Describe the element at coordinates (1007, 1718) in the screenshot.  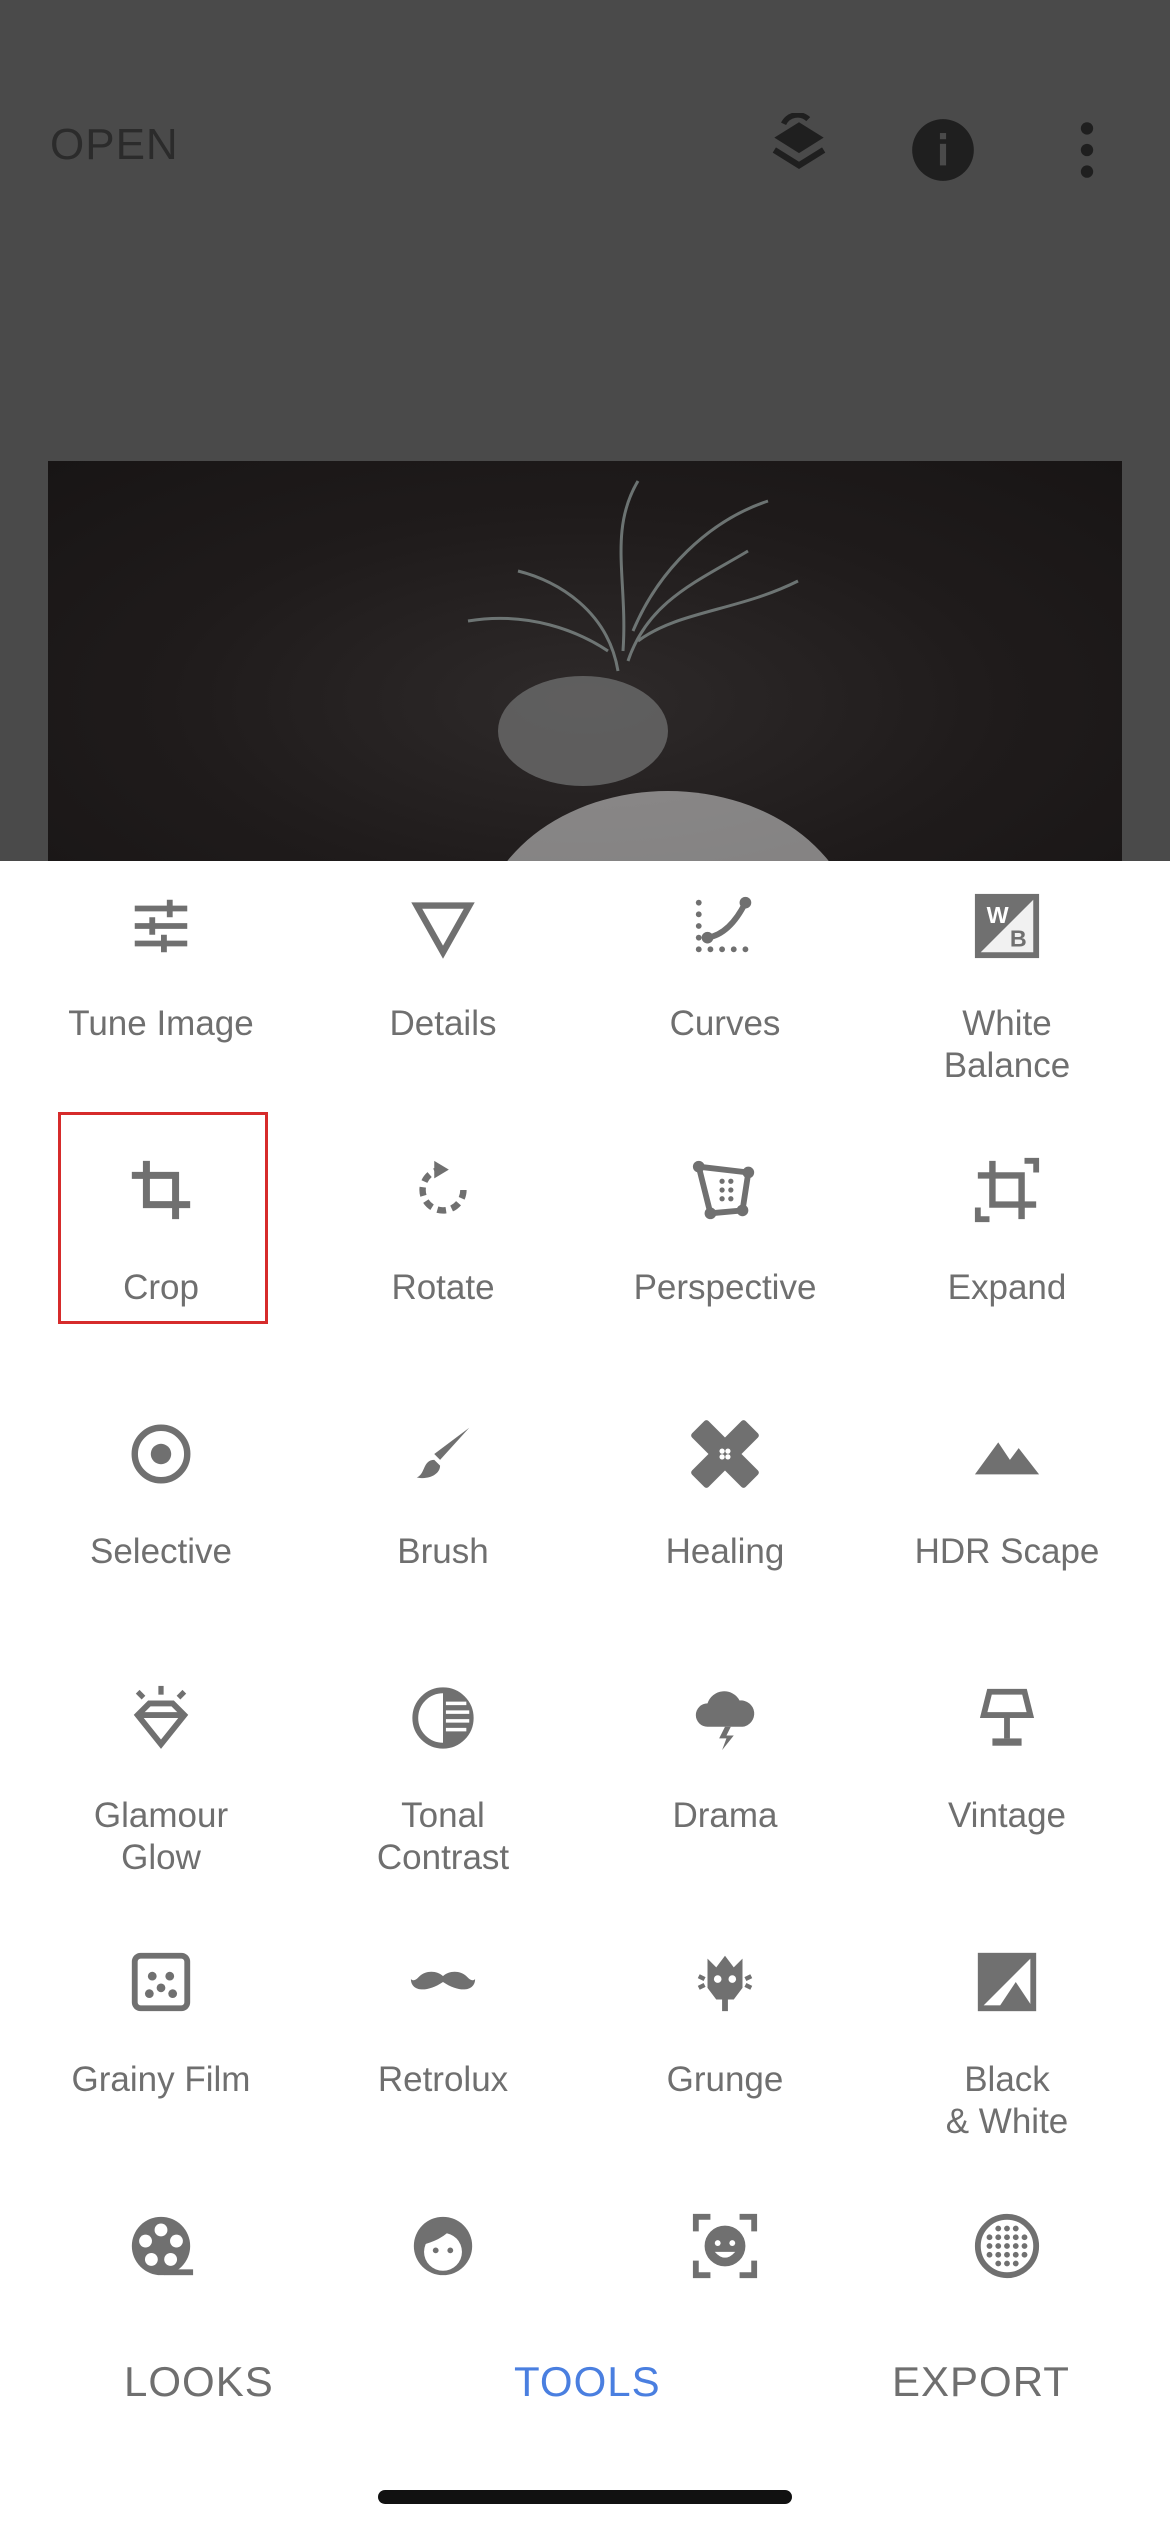
I see `lamp-icon` at that location.